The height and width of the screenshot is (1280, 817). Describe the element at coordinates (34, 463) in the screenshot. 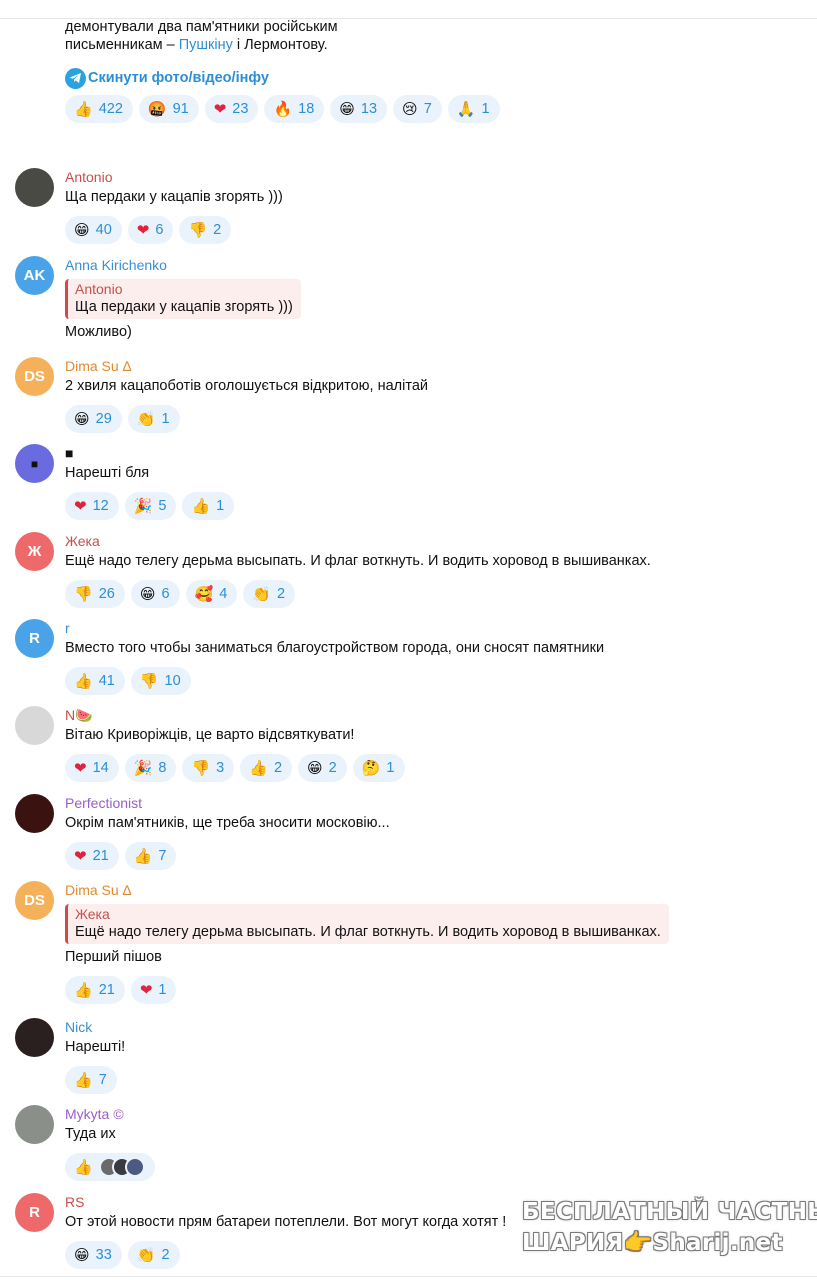

I see `avatar: ■` at that location.